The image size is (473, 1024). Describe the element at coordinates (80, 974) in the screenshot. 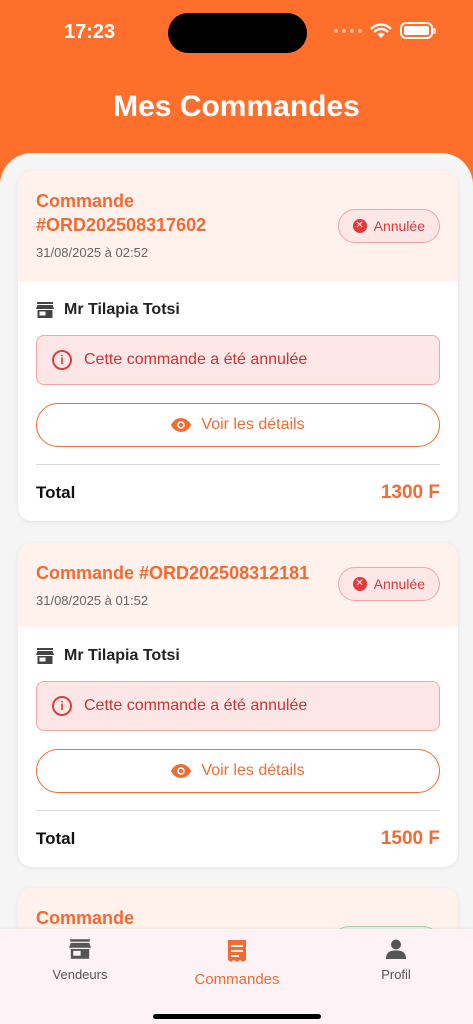

I see `tab-label: Vendeurs` at that location.